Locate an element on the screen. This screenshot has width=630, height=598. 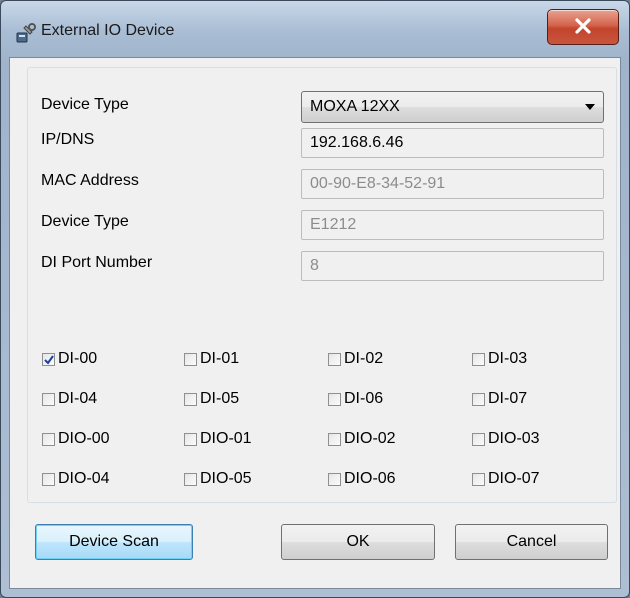
checkbox-di-00: DI-00 is located at coordinates (69, 359).